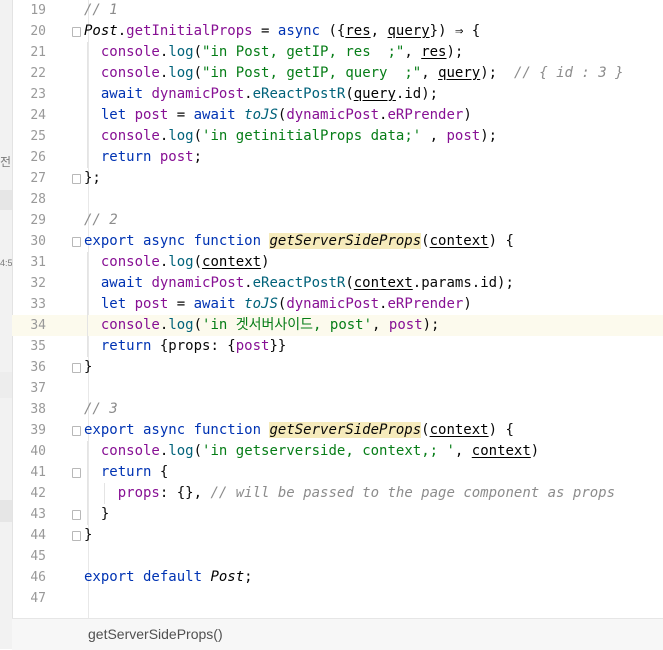 The image size is (663, 650). I want to click on line-number: 35, so click(29, 346).